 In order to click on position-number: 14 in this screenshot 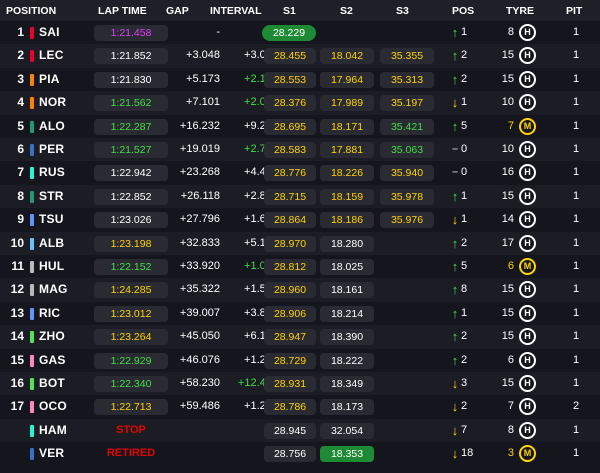, I will do `click(17, 336)`.